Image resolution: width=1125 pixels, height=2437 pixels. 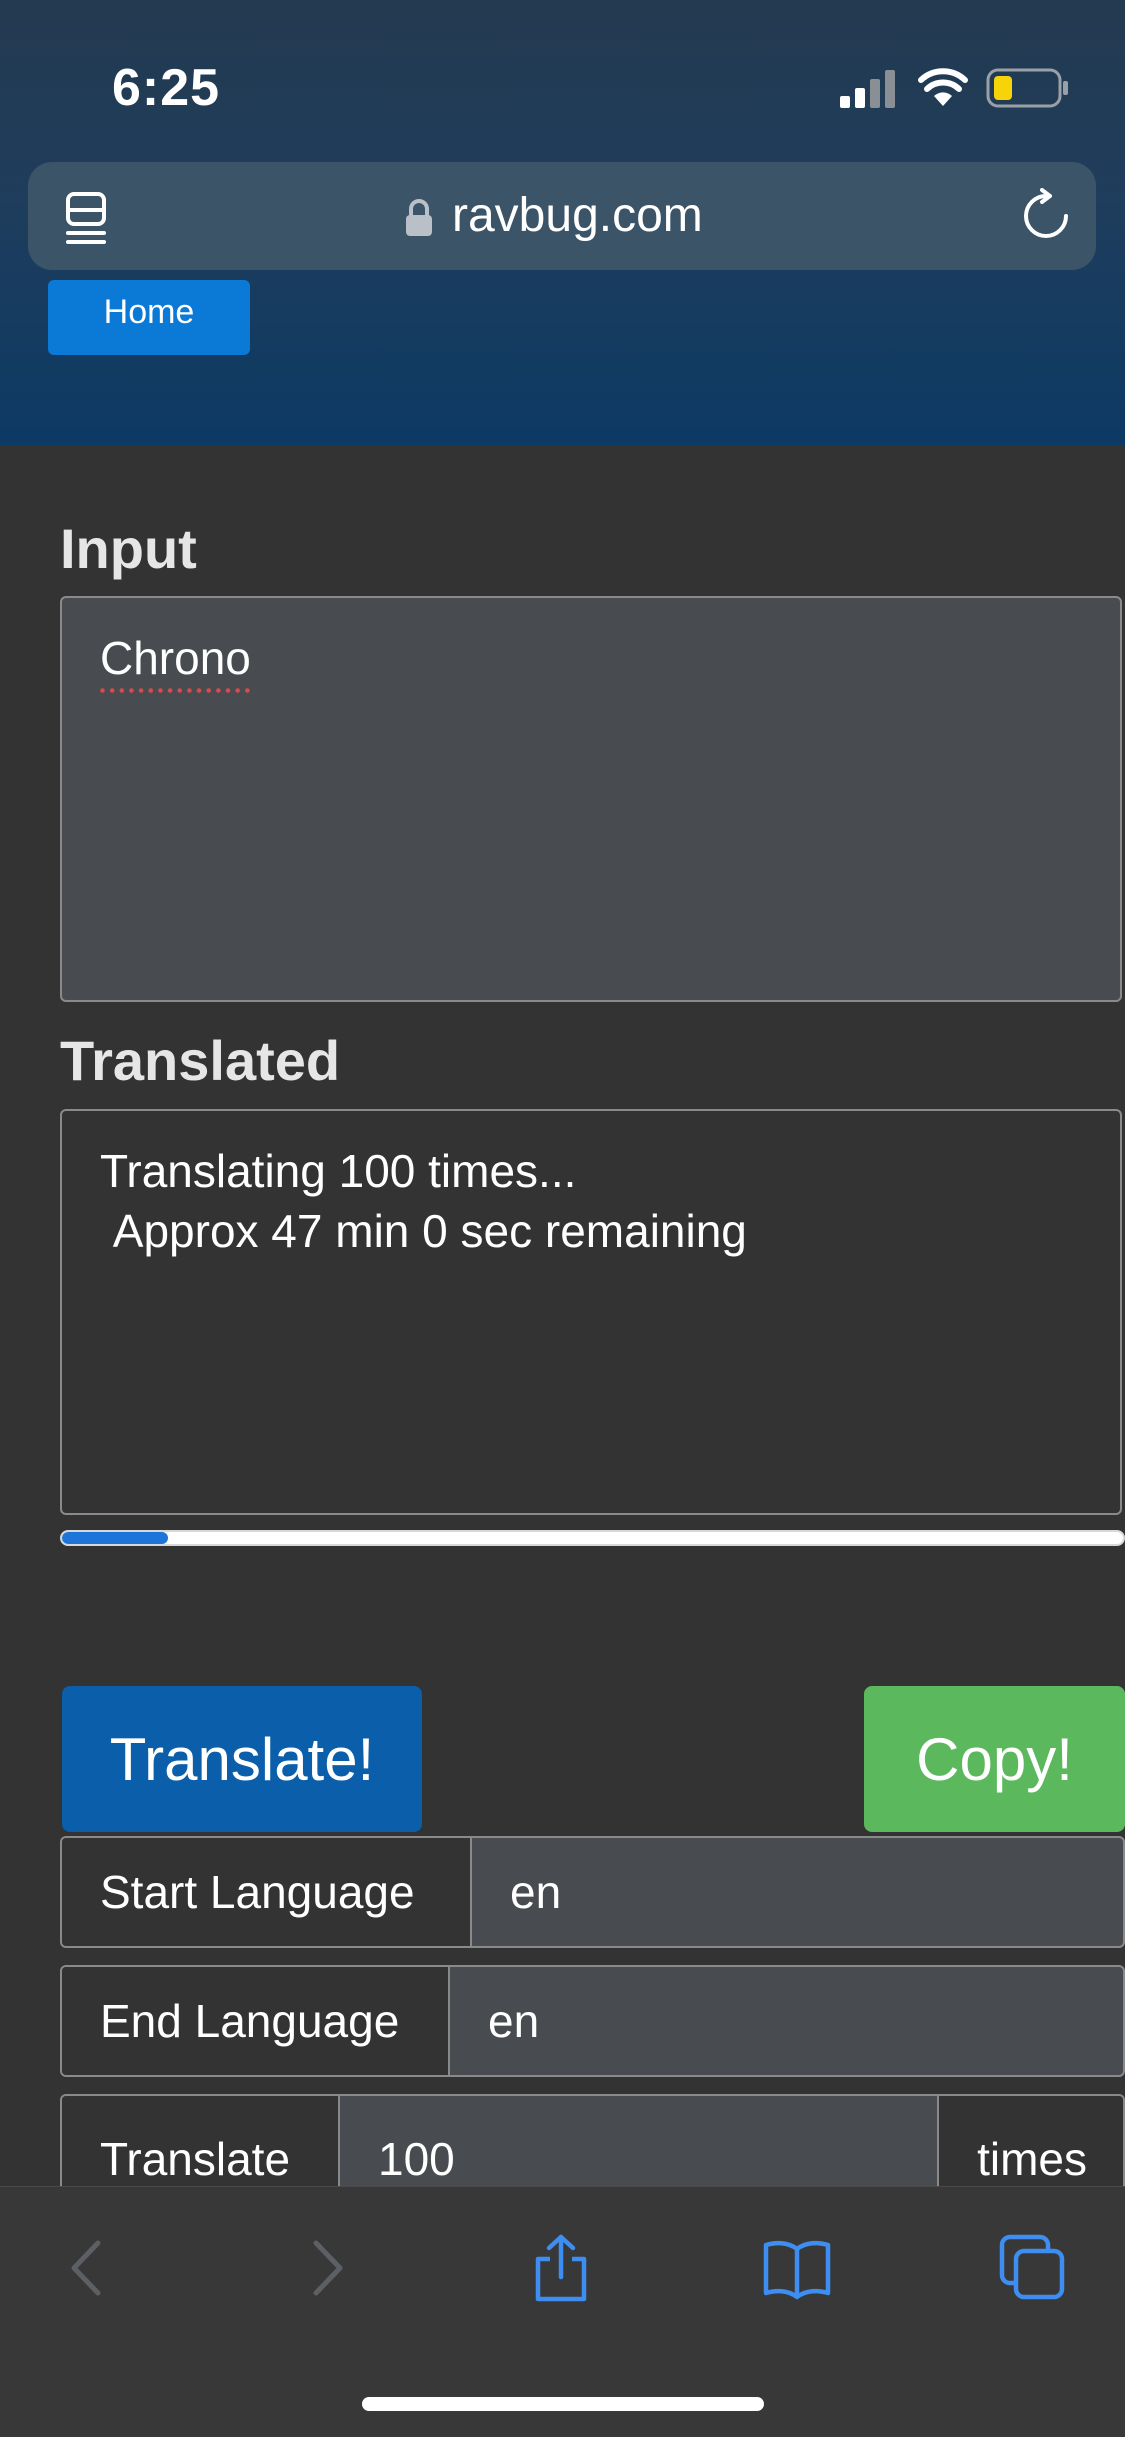 I want to click on bookmarks-icon, so click(x=797, y=2268).